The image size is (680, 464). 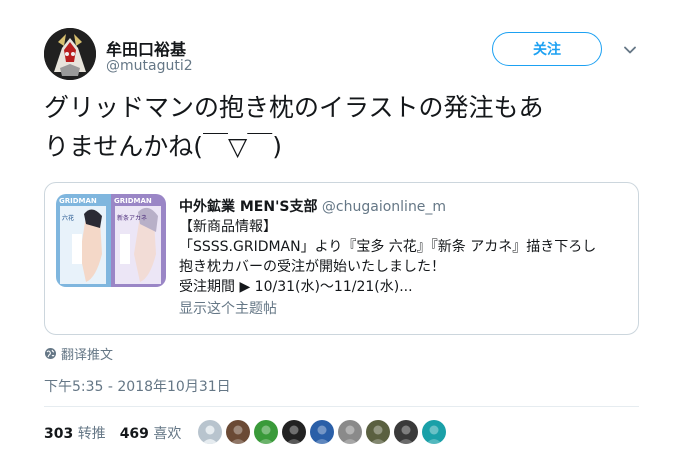 What do you see at coordinates (547, 49) in the screenshot?
I see `follow-button: 关注` at bounding box center [547, 49].